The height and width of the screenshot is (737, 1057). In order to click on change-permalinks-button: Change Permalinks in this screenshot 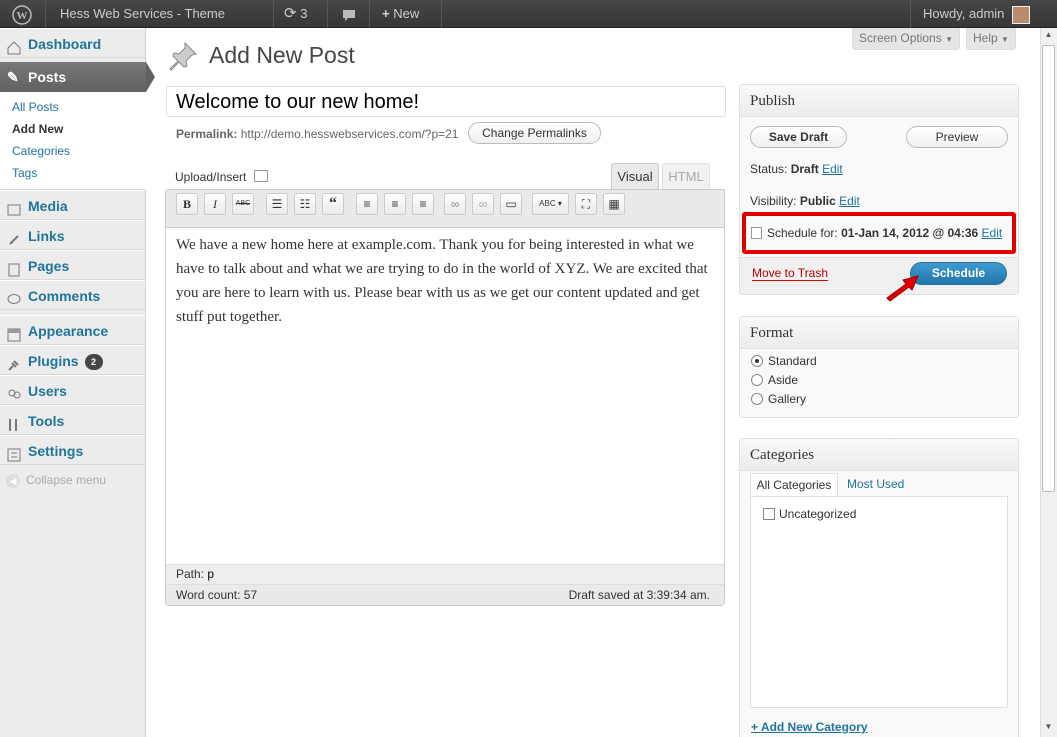, I will do `click(534, 133)`.